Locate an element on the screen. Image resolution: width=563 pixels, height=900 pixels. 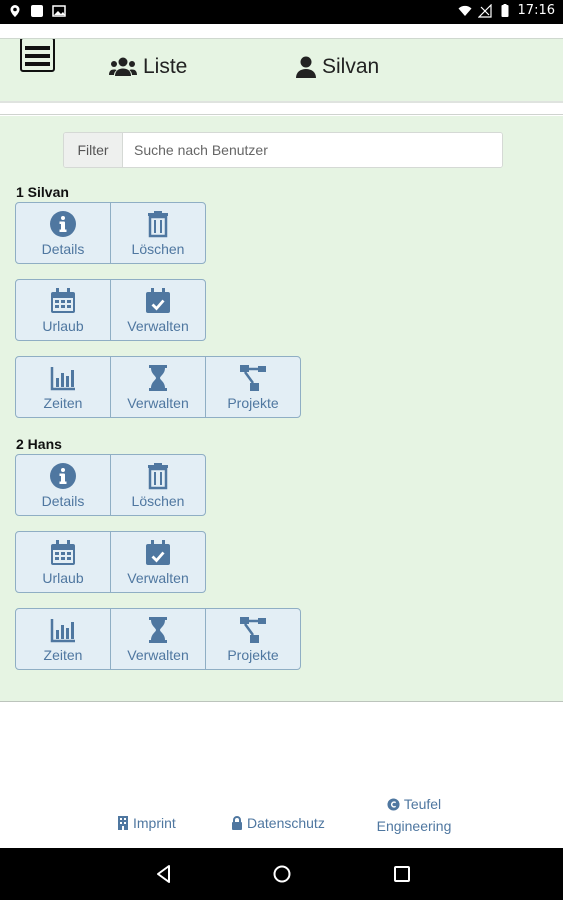
filter-label: Filter is located at coordinates (93, 150).